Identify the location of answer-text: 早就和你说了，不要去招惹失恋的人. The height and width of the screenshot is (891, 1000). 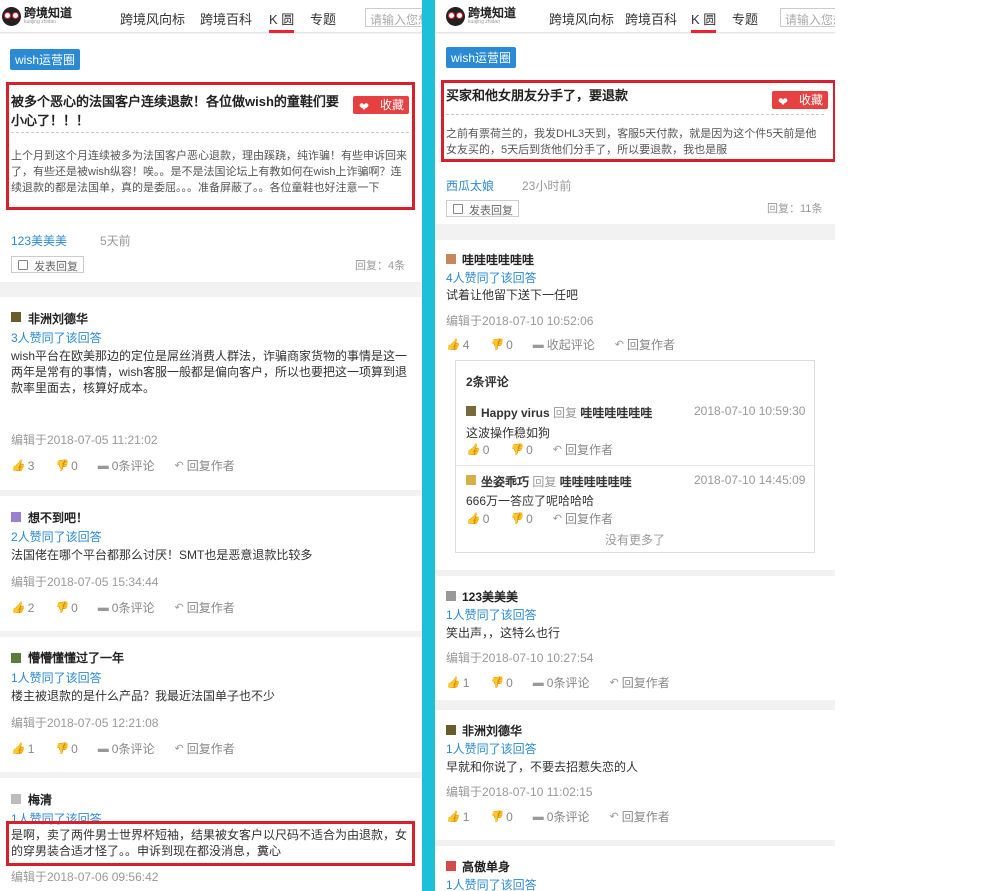
(542, 767).